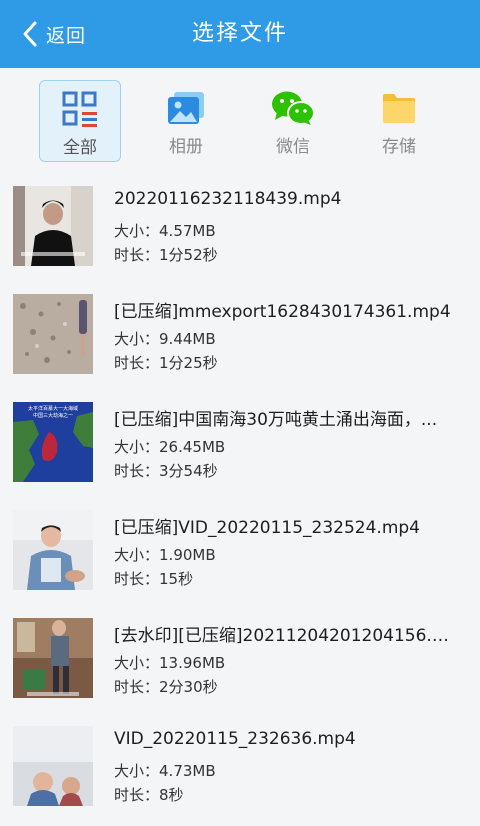 The image size is (480, 826). What do you see at coordinates (66, 35) in the screenshot?
I see `back-label: 返回` at bounding box center [66, 35].